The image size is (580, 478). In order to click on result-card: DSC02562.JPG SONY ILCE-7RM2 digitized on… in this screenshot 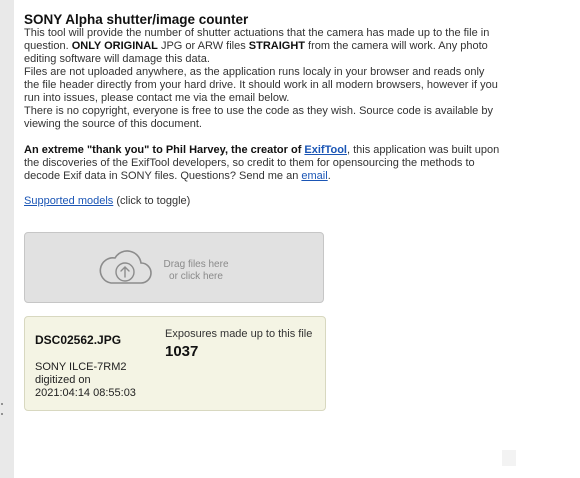, I will do `click(175, 363)`.